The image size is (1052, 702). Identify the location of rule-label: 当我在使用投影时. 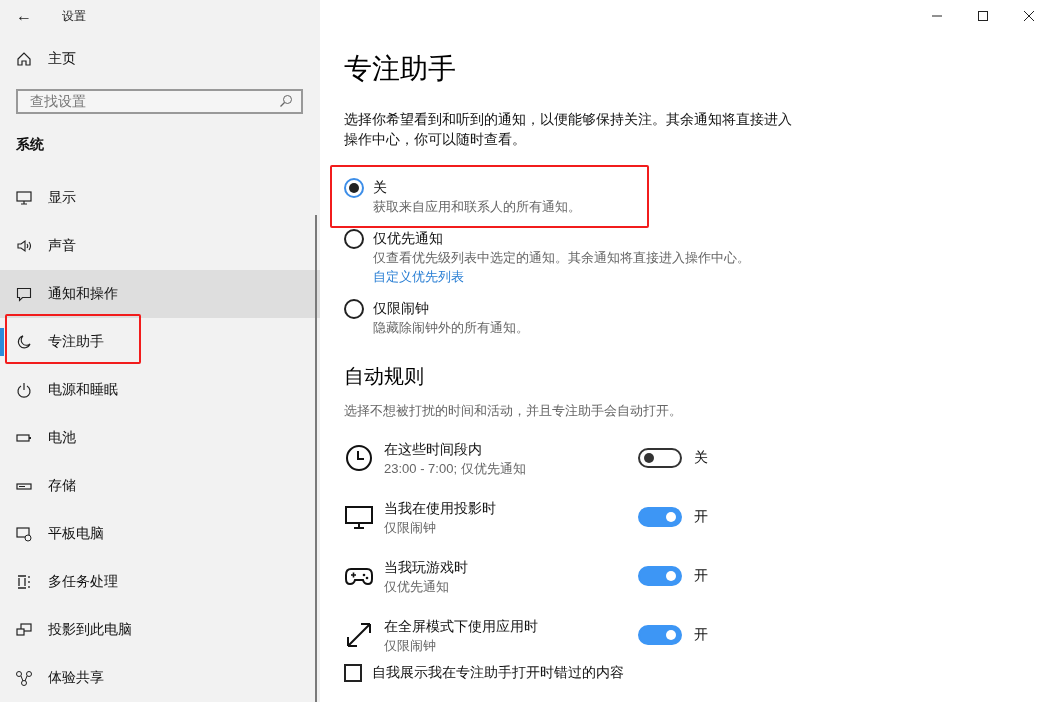
(440, 508).